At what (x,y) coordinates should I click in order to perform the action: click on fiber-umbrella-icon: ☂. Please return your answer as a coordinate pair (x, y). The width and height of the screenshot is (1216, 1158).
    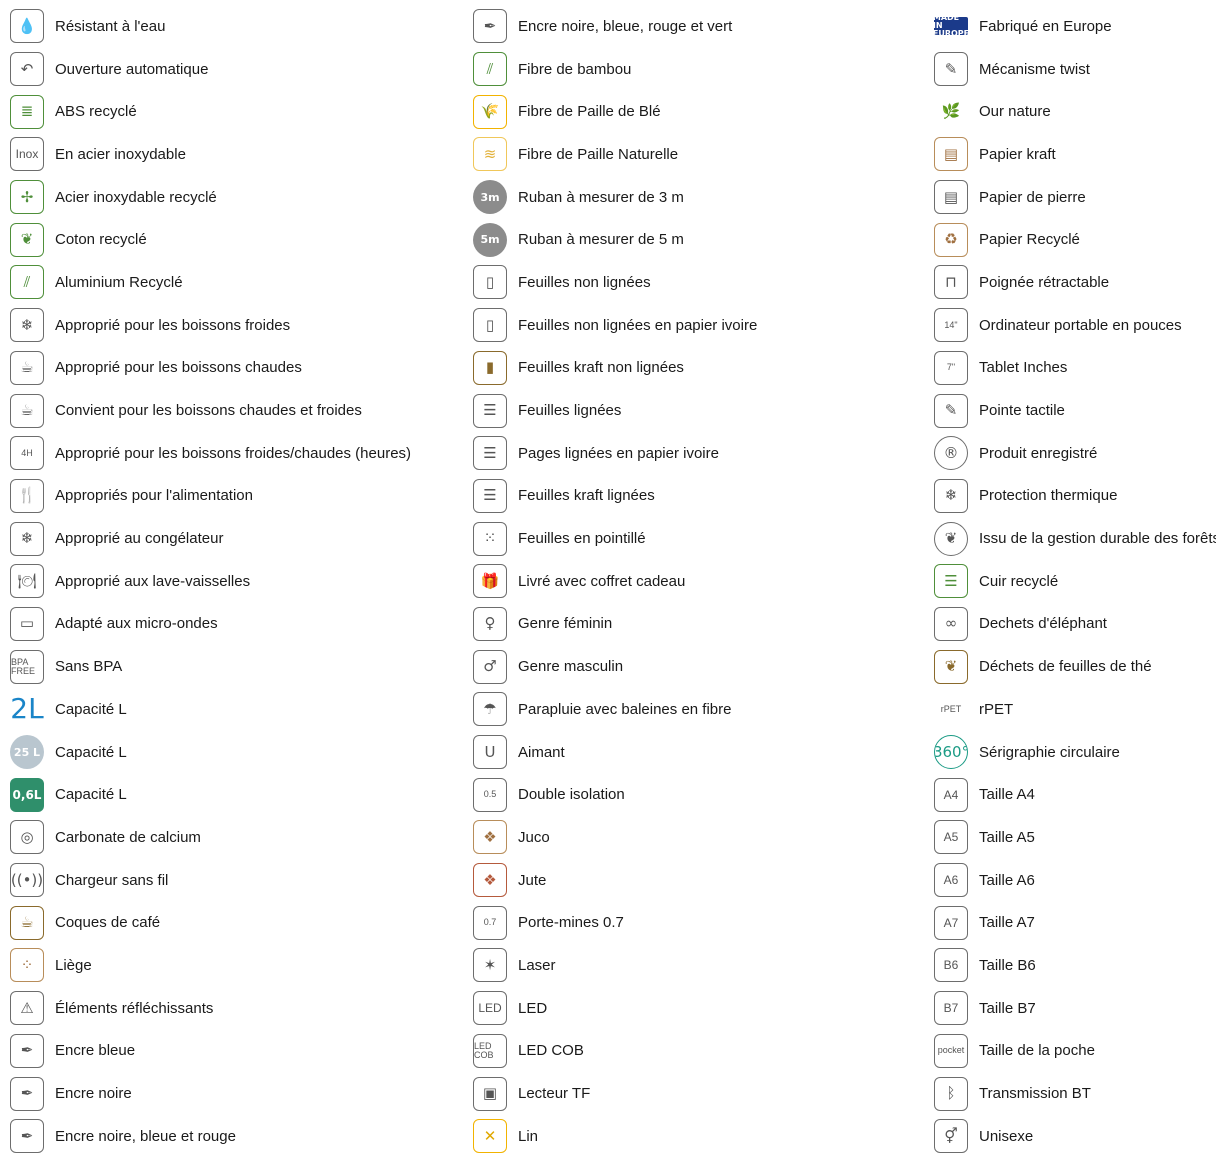
    Looking at the image, I should click on (490, 709).